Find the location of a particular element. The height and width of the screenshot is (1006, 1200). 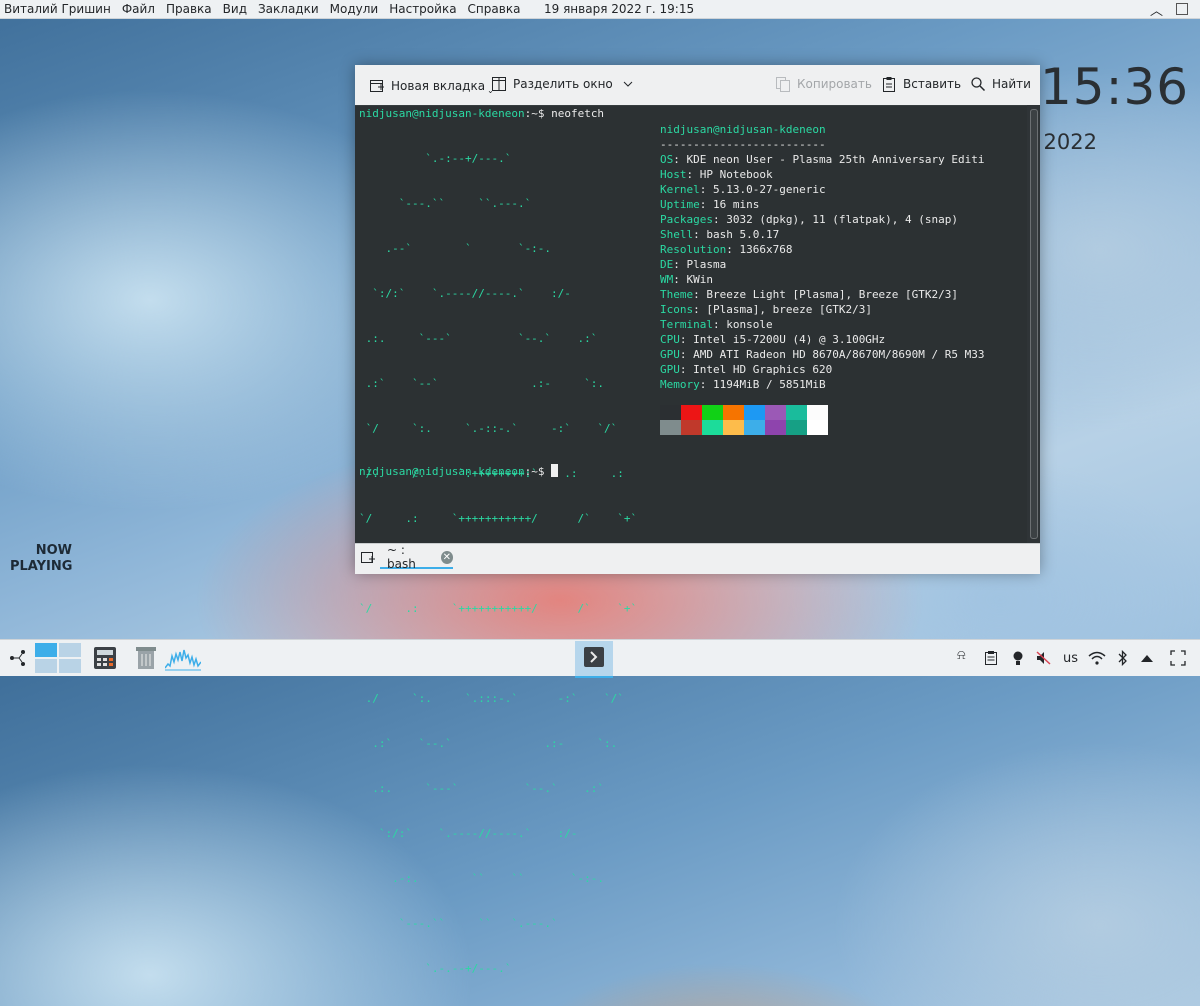

find-label: Найти is located at coordinates (1011, 84).